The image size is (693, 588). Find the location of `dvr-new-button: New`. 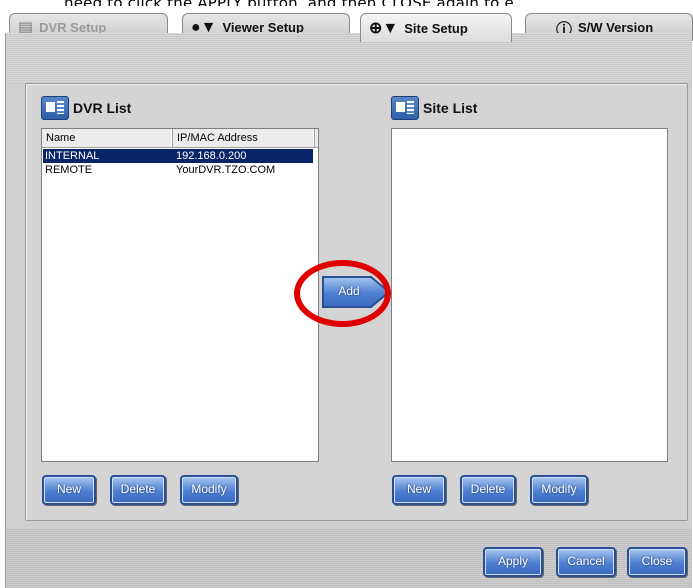

dvr-new-button: New is located at coordinates (69, 490).